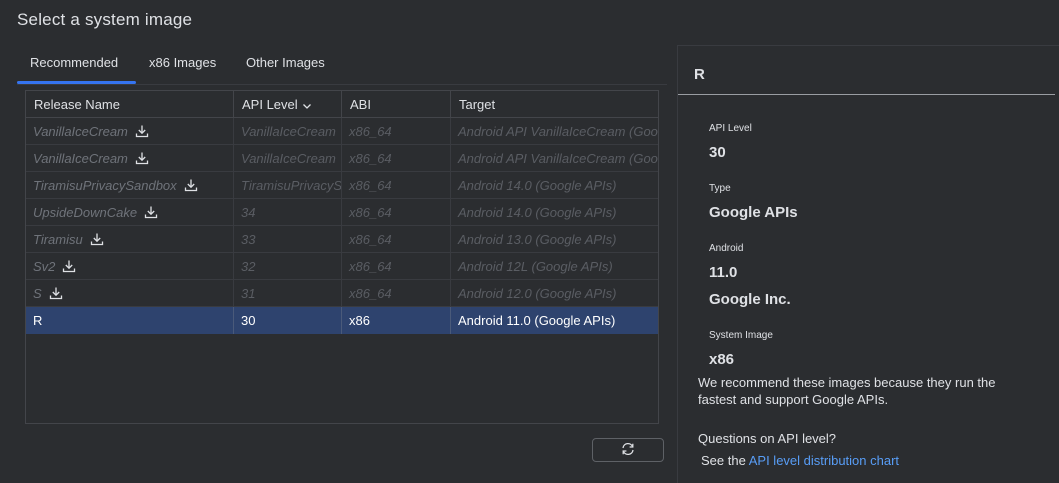 This screenshot has height=483, width=1059. Describe the element at coordinates (342, 65) in the screenshot. I see `image-tabs: Recommended x86 Images Other Images` at that location.